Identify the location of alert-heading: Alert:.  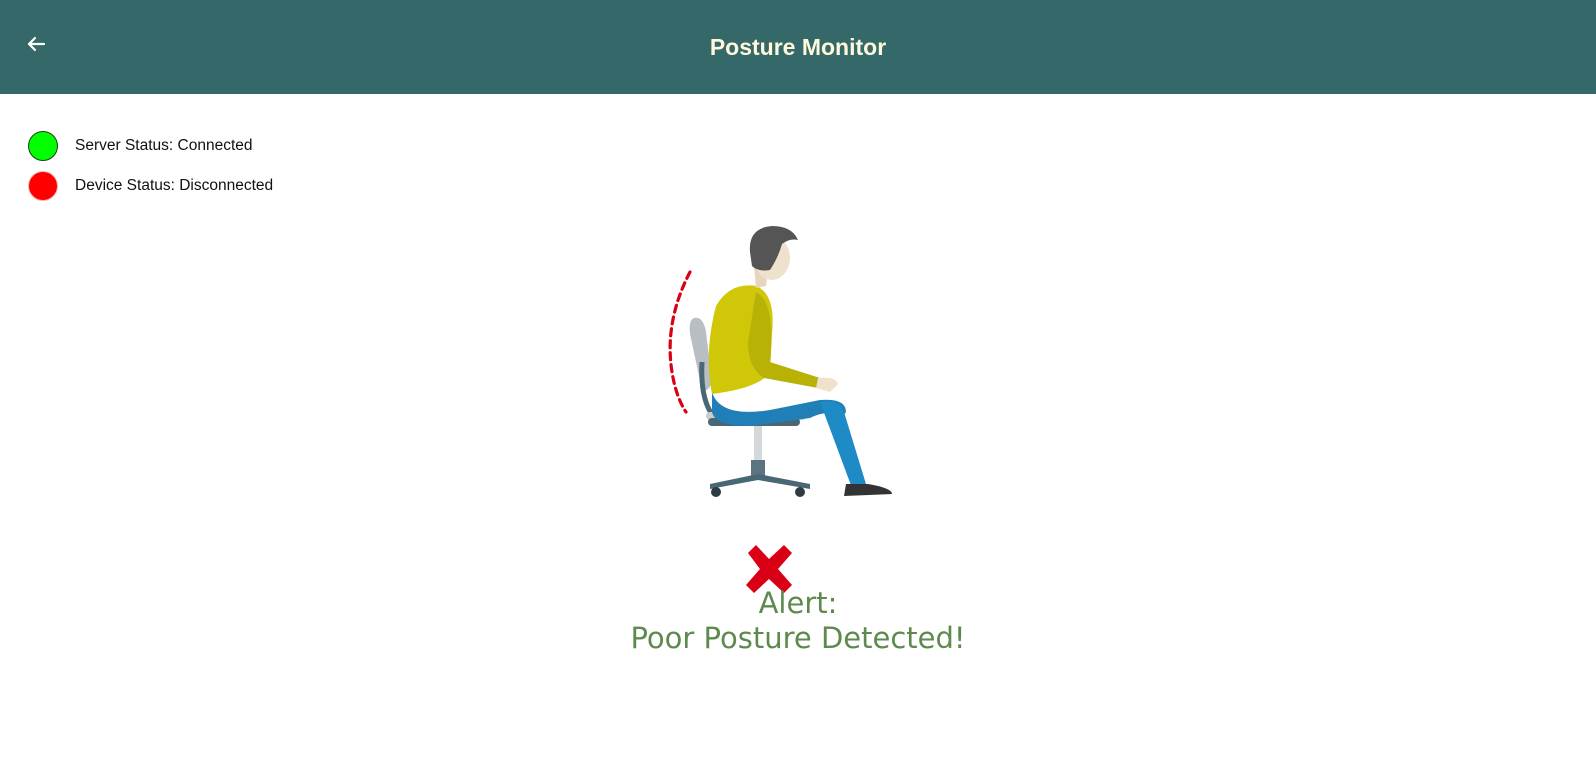
(798, 603).